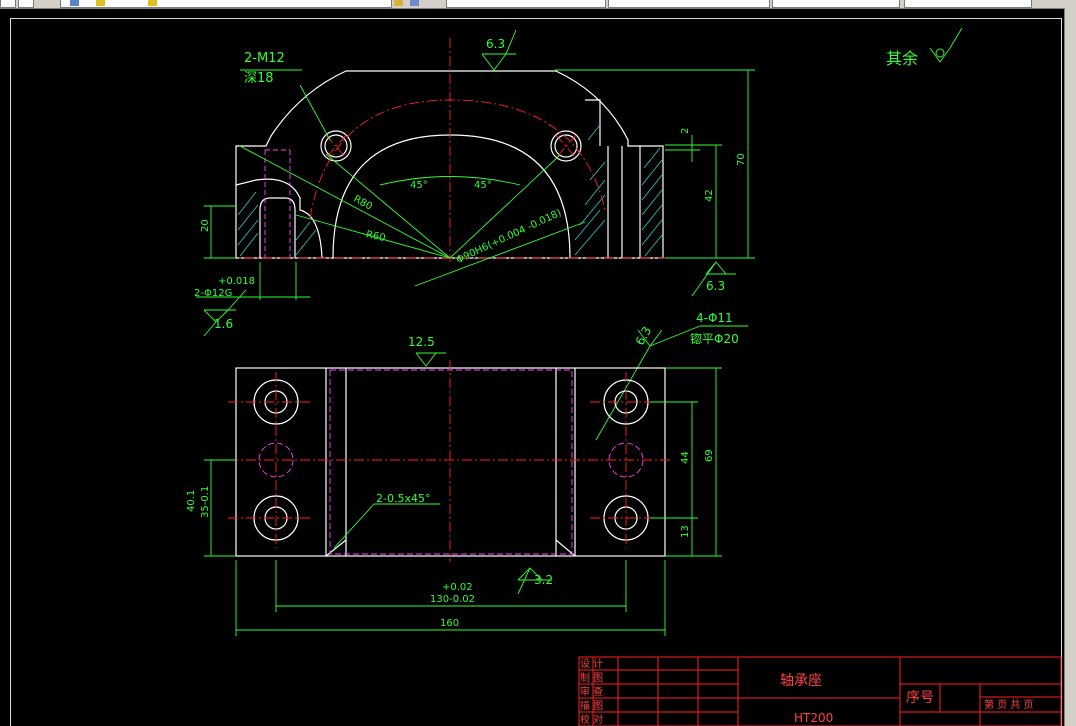 Image resolution: width=1076 pixels, height=726 pixels. Describe the element at coordinates (714, 318) in the screenshot. I see `hole-qty: 4-Φ11` at that location.